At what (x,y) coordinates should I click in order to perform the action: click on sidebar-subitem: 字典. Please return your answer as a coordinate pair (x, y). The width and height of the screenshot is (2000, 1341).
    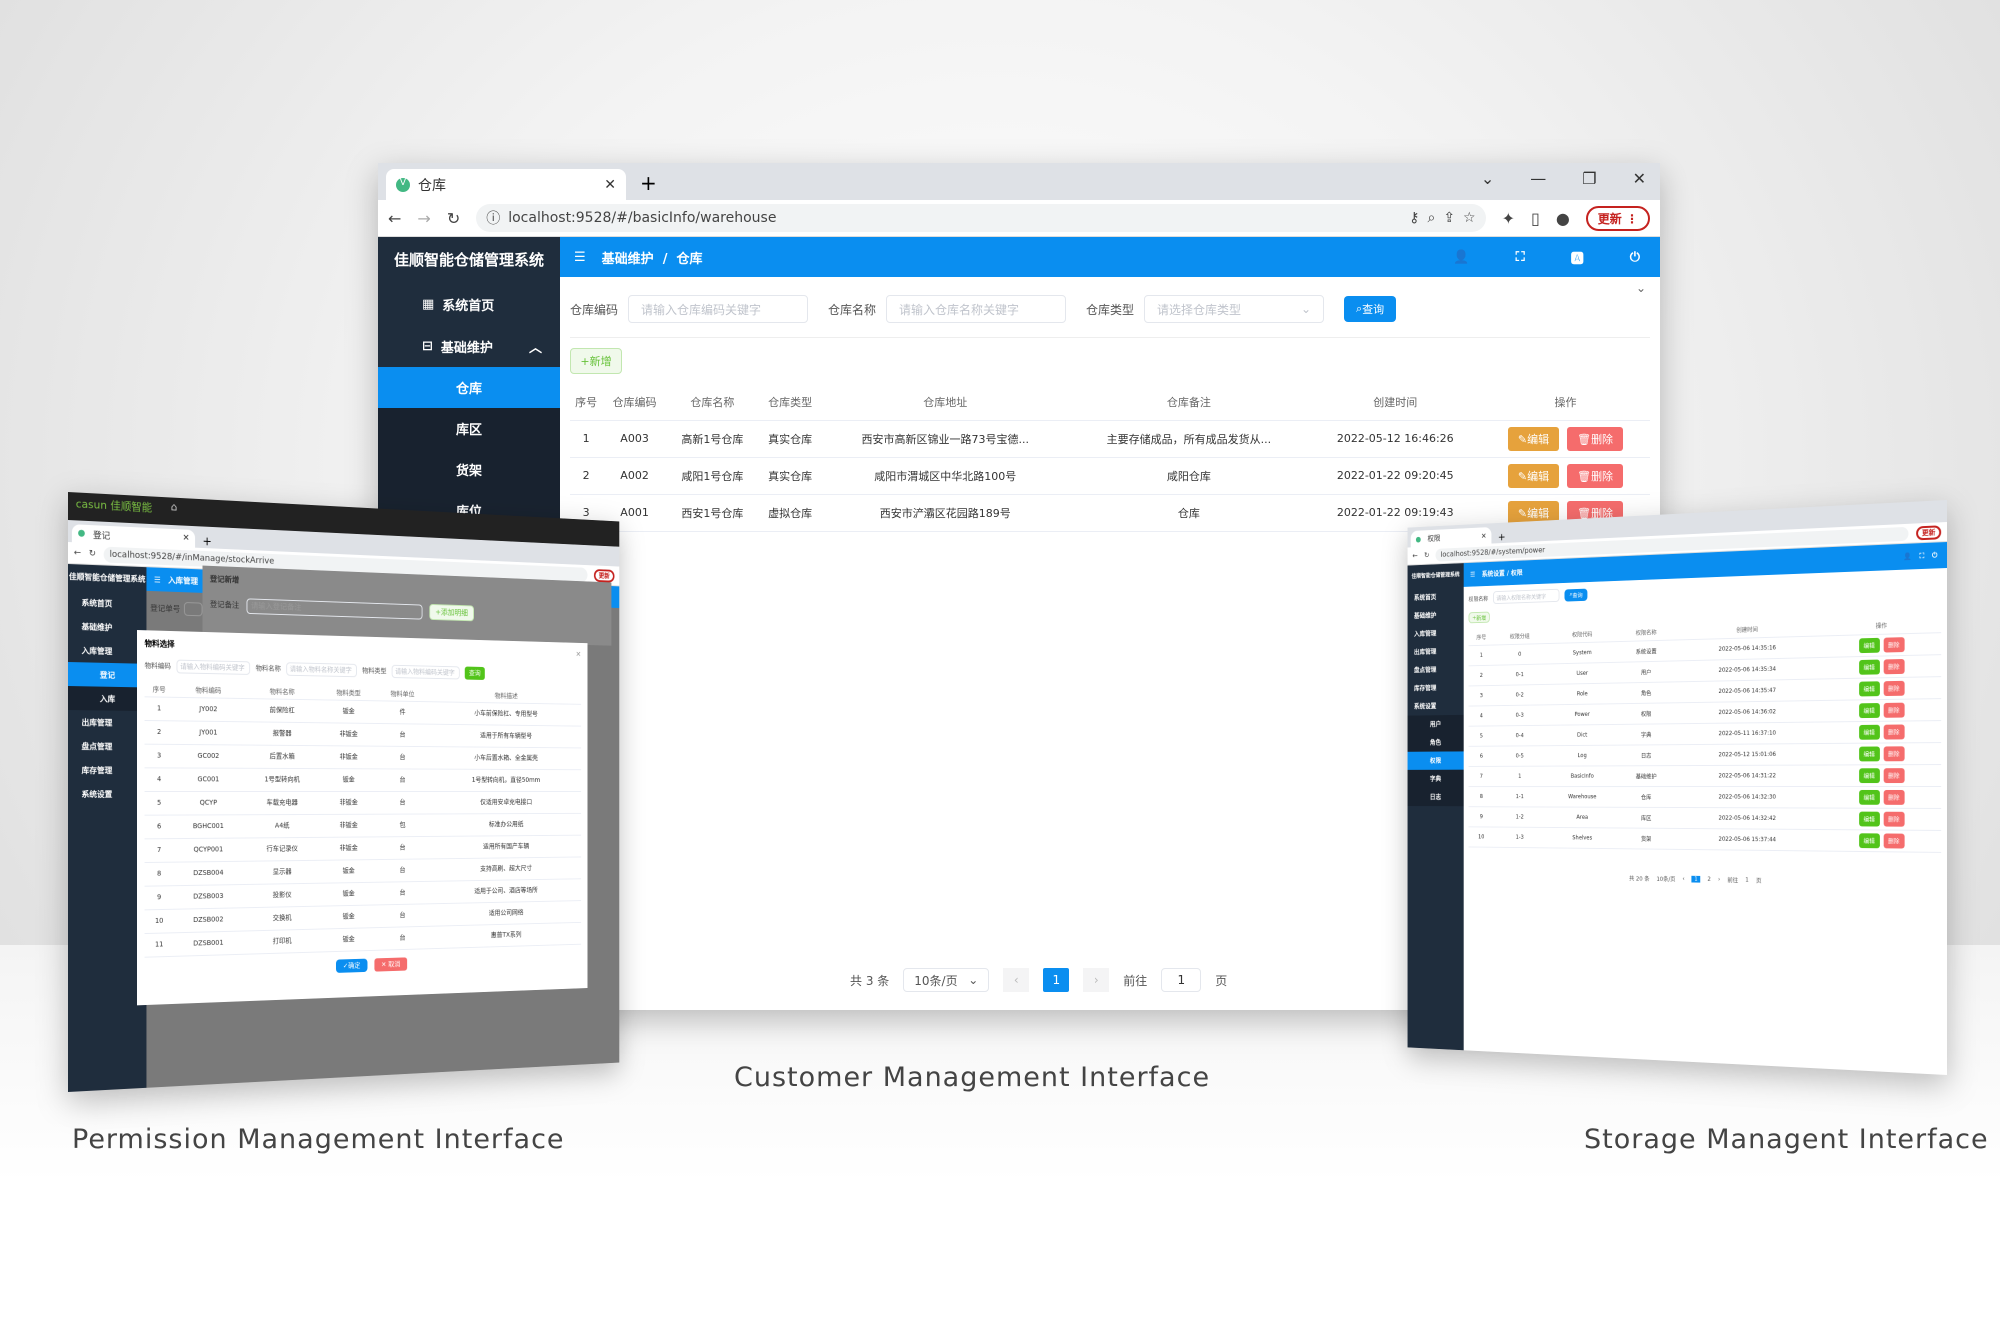
    Looking at the image, I should click on (1435, 778).